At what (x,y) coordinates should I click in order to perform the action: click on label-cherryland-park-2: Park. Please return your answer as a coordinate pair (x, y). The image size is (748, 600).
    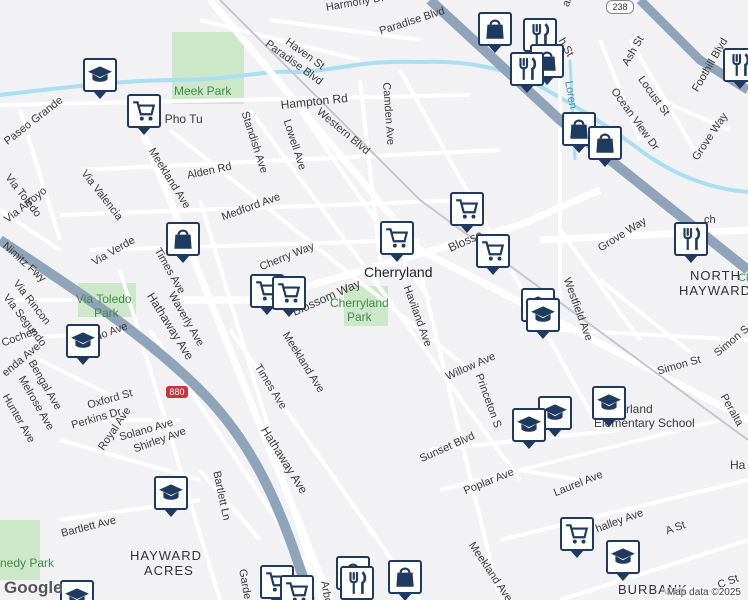
    Looking at the image, I should click on (359, 317).